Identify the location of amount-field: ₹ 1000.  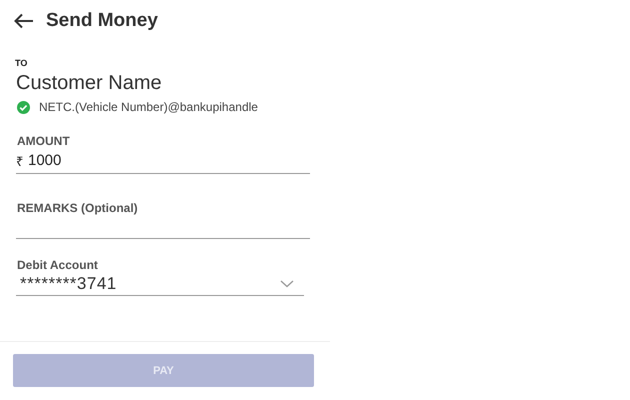
(163, 161).